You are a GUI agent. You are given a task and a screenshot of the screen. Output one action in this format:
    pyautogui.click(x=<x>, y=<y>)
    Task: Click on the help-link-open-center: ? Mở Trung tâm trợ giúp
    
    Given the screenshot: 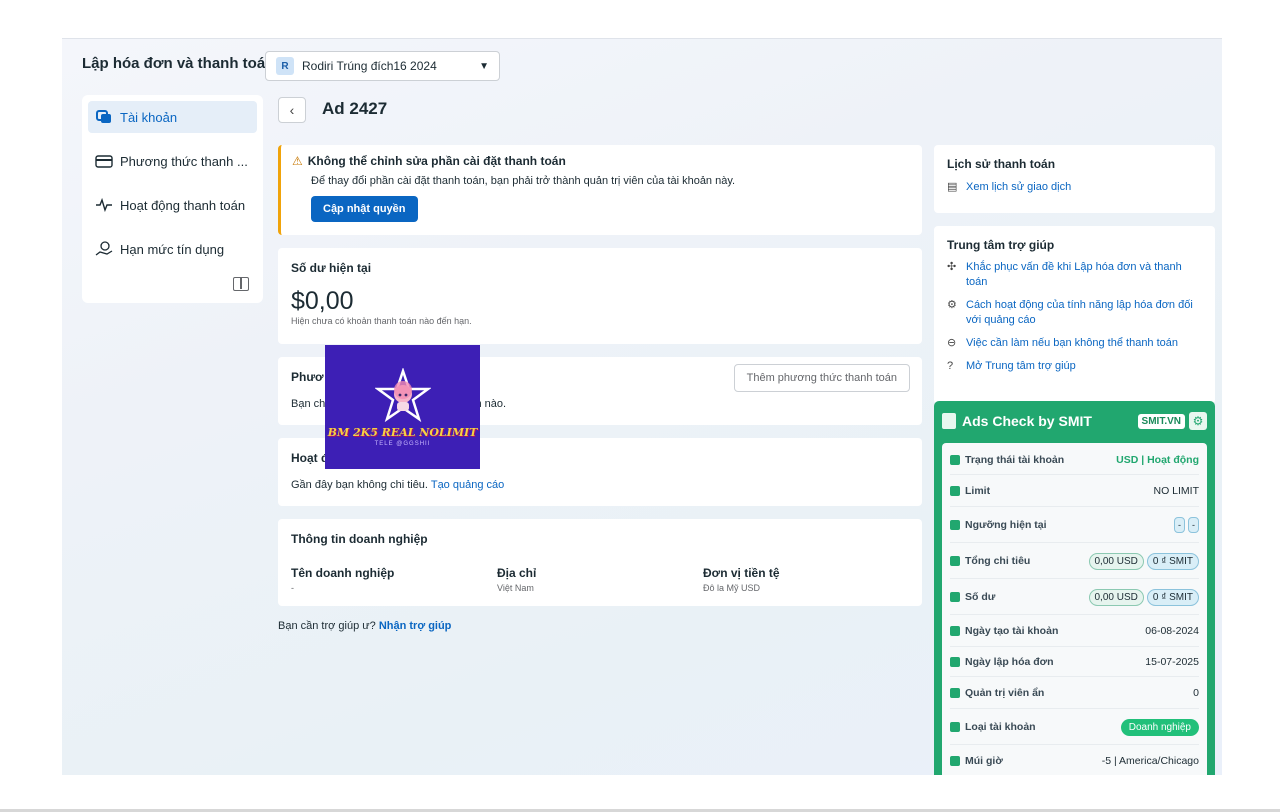 What is the action you would take?
    pyautogui.click(x=1074, y=366)
    